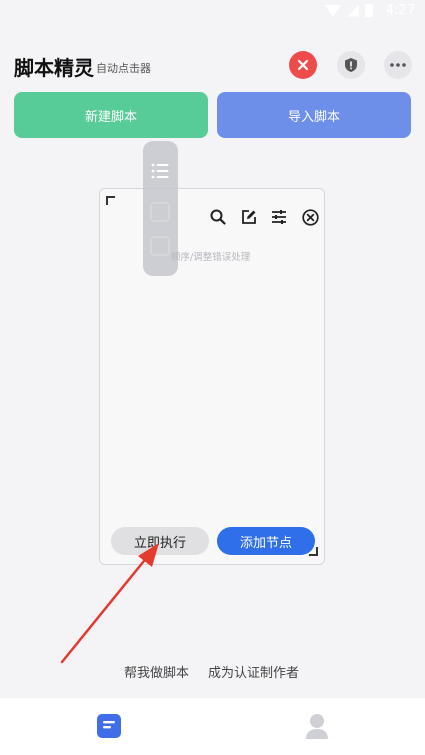 The width and height of the screenshot is (425, 755). Describe the element at coordinates (54, 68) in the screenshot. I see `app-title: 脚本精灵` at that location.